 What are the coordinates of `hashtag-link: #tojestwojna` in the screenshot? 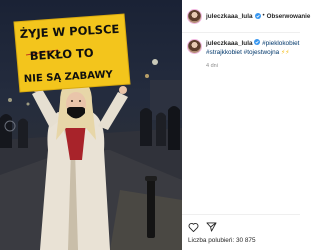 It's located at (262, 52).